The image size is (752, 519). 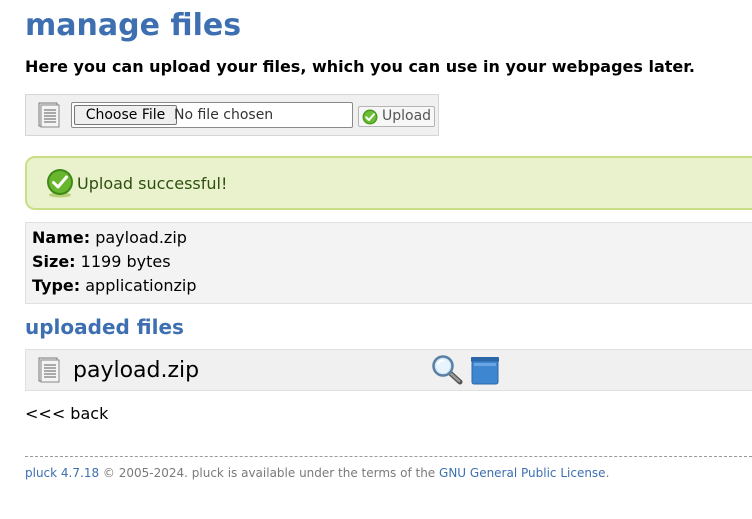 I want to click on file-size-row: Size: 1199 bytes, so click(x=101, y=262).